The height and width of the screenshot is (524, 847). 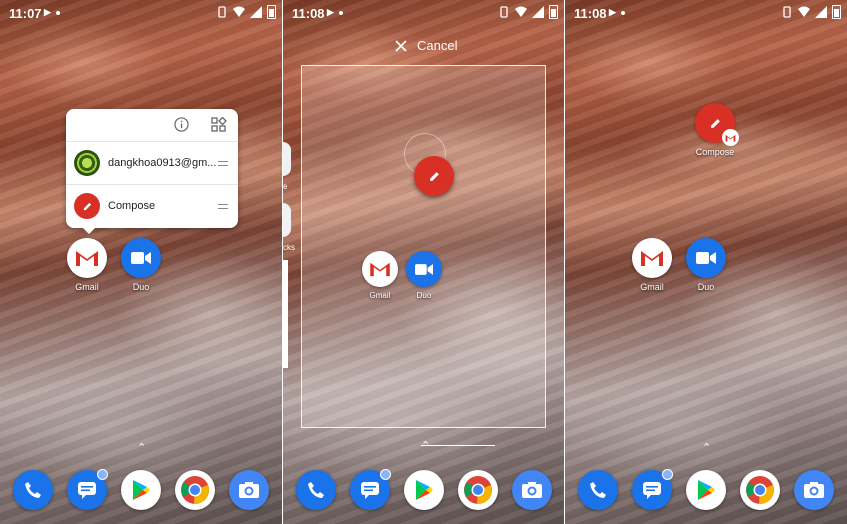 What do you see at coordinates (715, 152) in the screenshot?
I see `compose-shortcut-label: Compose` at bounding box center [715, 152].